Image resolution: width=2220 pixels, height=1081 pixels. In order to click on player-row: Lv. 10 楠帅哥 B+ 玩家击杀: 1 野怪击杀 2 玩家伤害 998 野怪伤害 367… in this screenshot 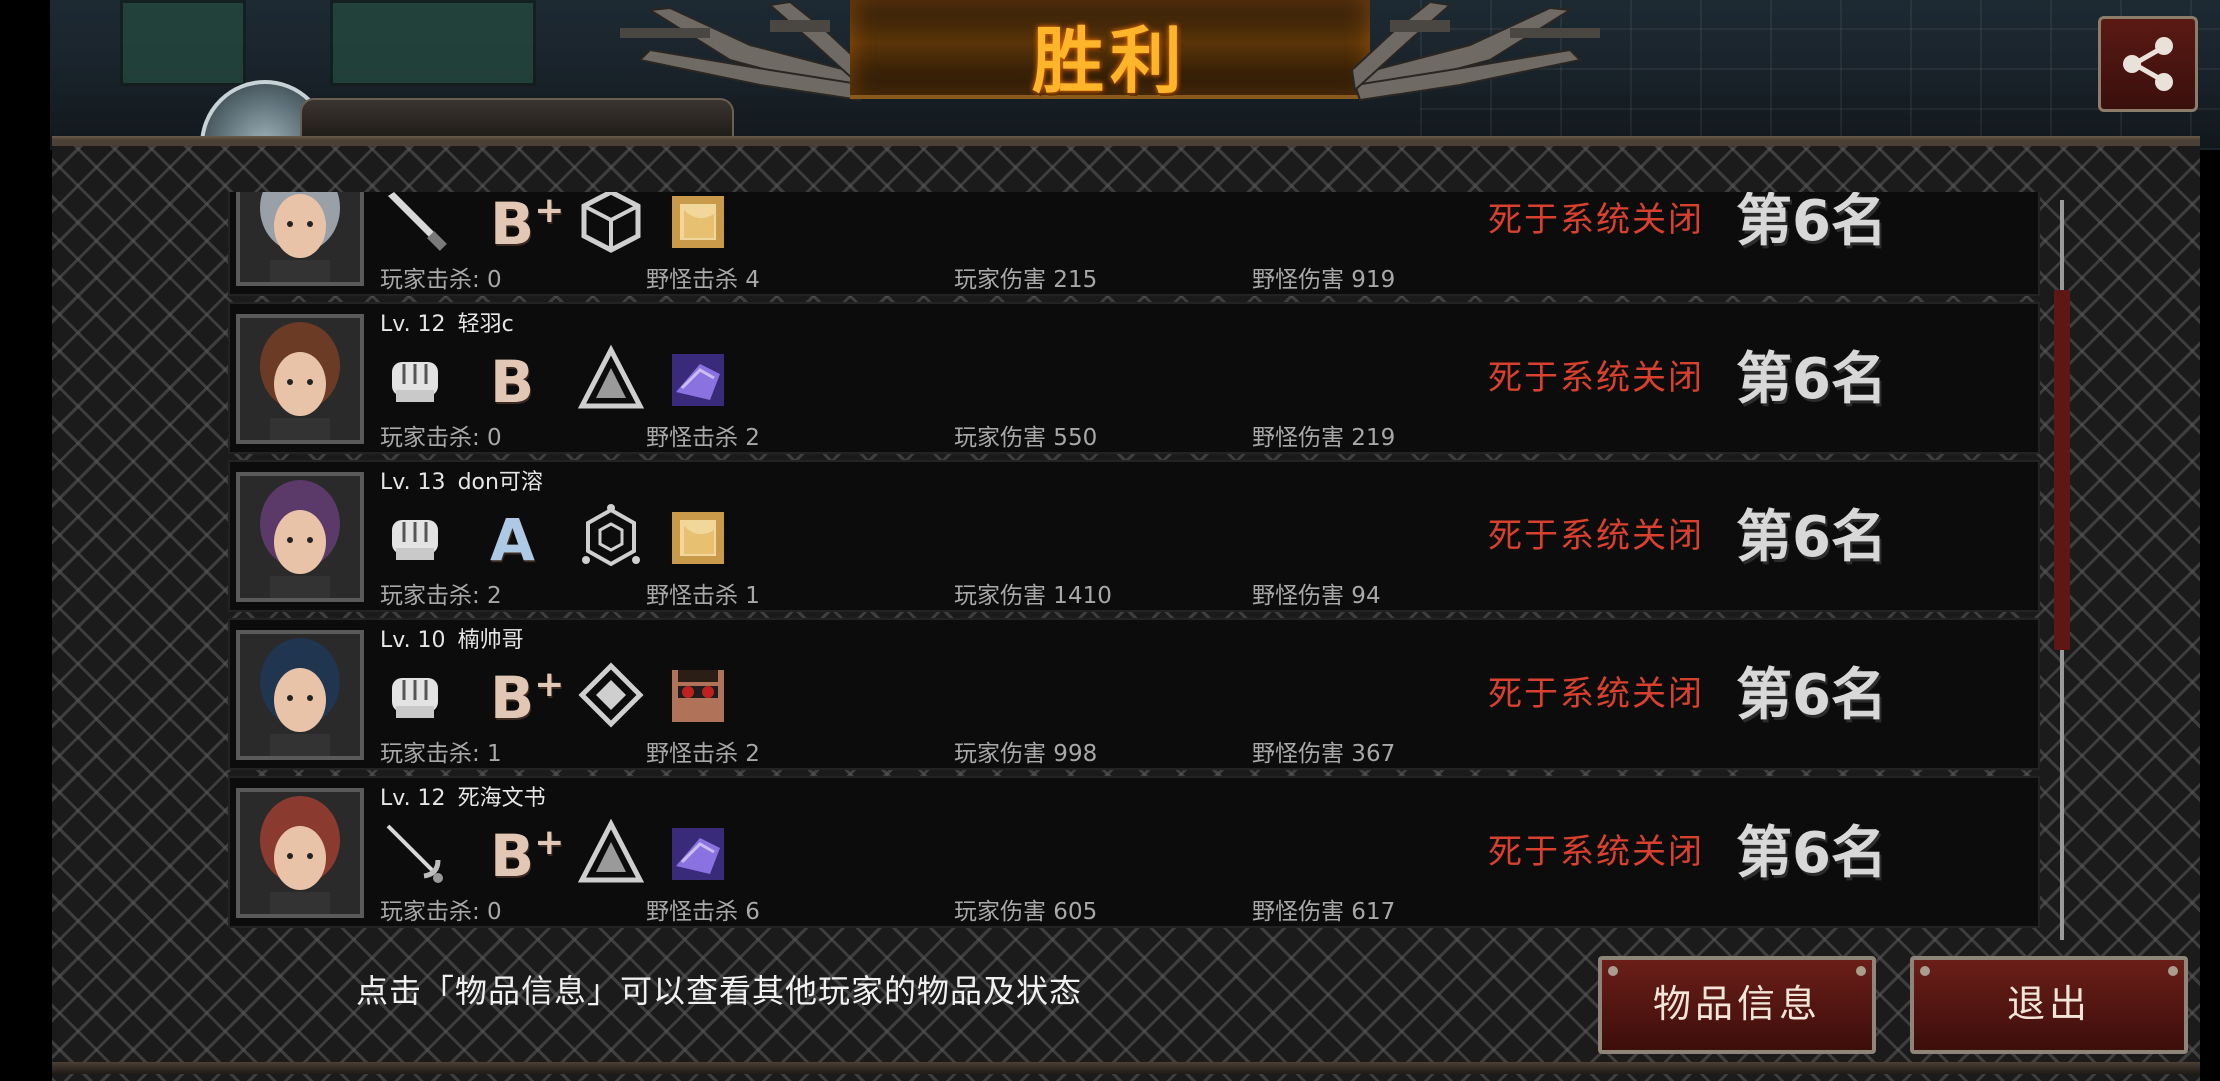, I will do `click(1134, 694)`.